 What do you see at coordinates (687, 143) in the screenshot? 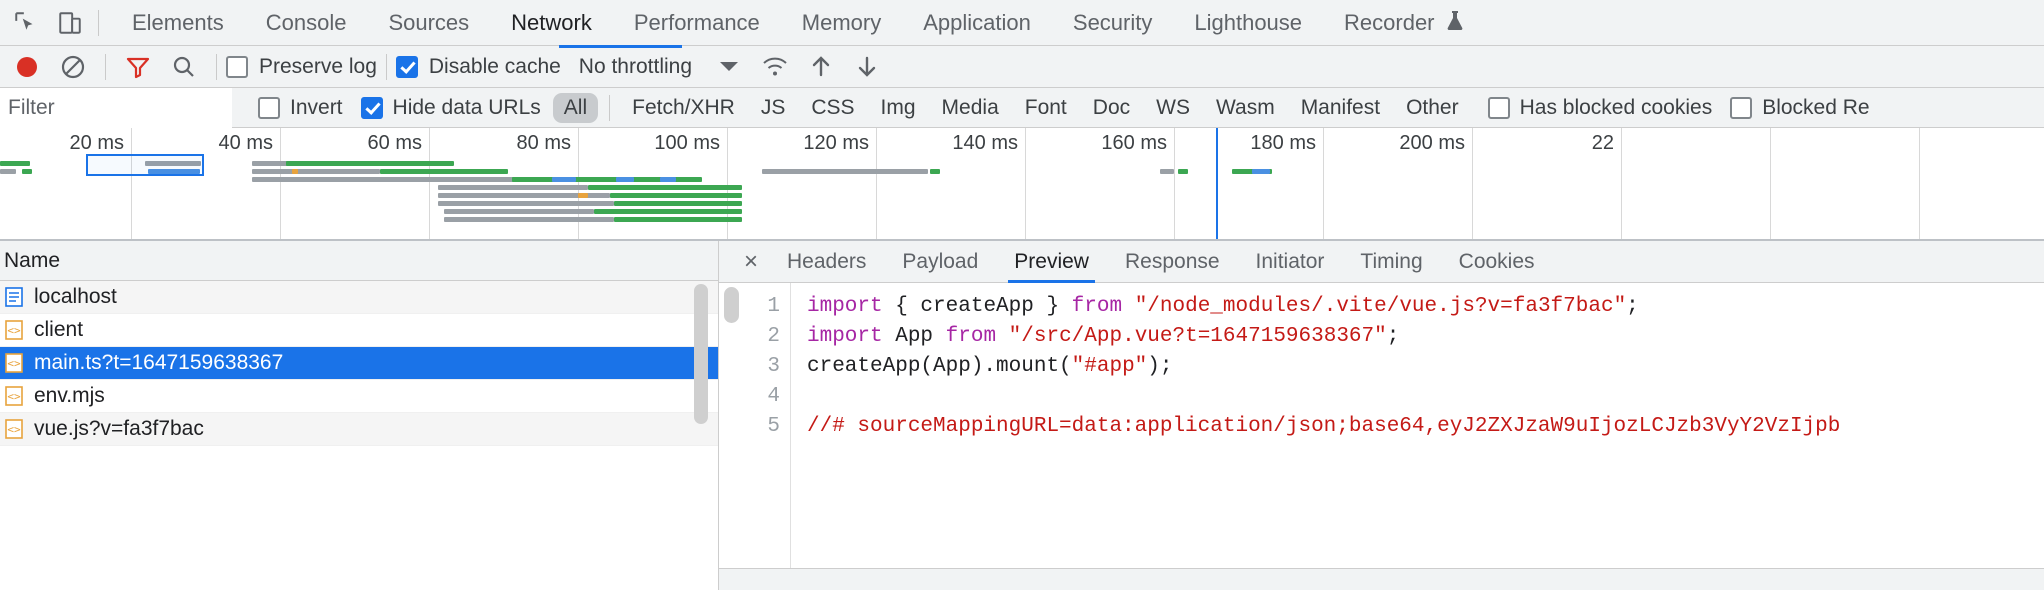
I see `overview-tick-5: 100 ms` at bounding box center [687, 143].